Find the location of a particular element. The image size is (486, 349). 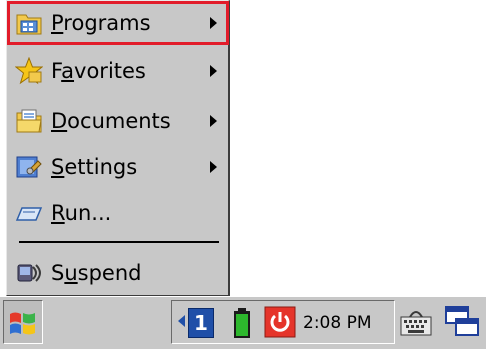

favorites-star-icon is located at coordinates (29, 70).